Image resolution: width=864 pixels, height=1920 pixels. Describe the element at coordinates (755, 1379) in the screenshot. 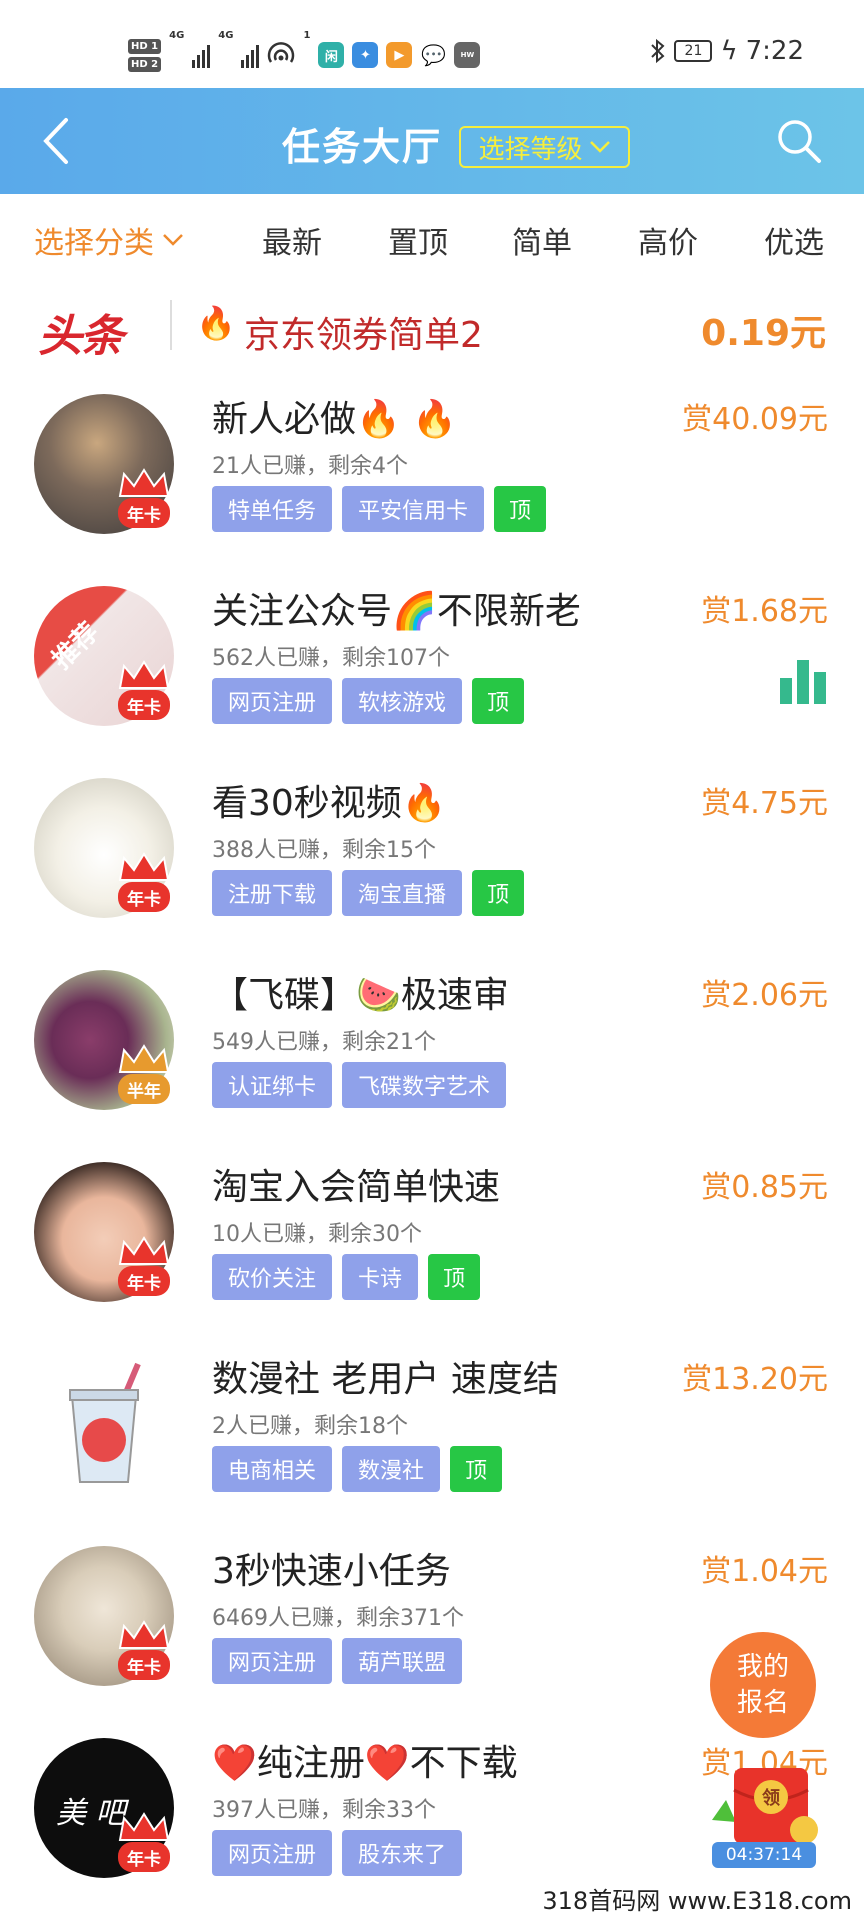

I see `task-reward: 赏13.20元` at that location.